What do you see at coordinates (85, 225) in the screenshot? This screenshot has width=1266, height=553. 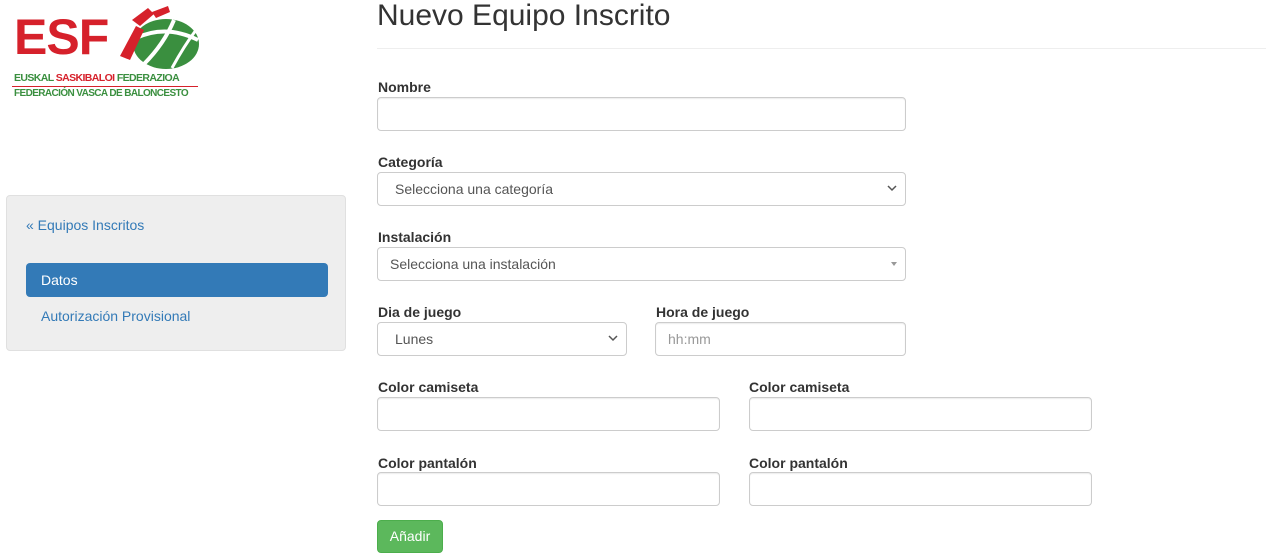 I see `back-link-equipos: « Equipos Inscritos` at bounding box center [85, 225].